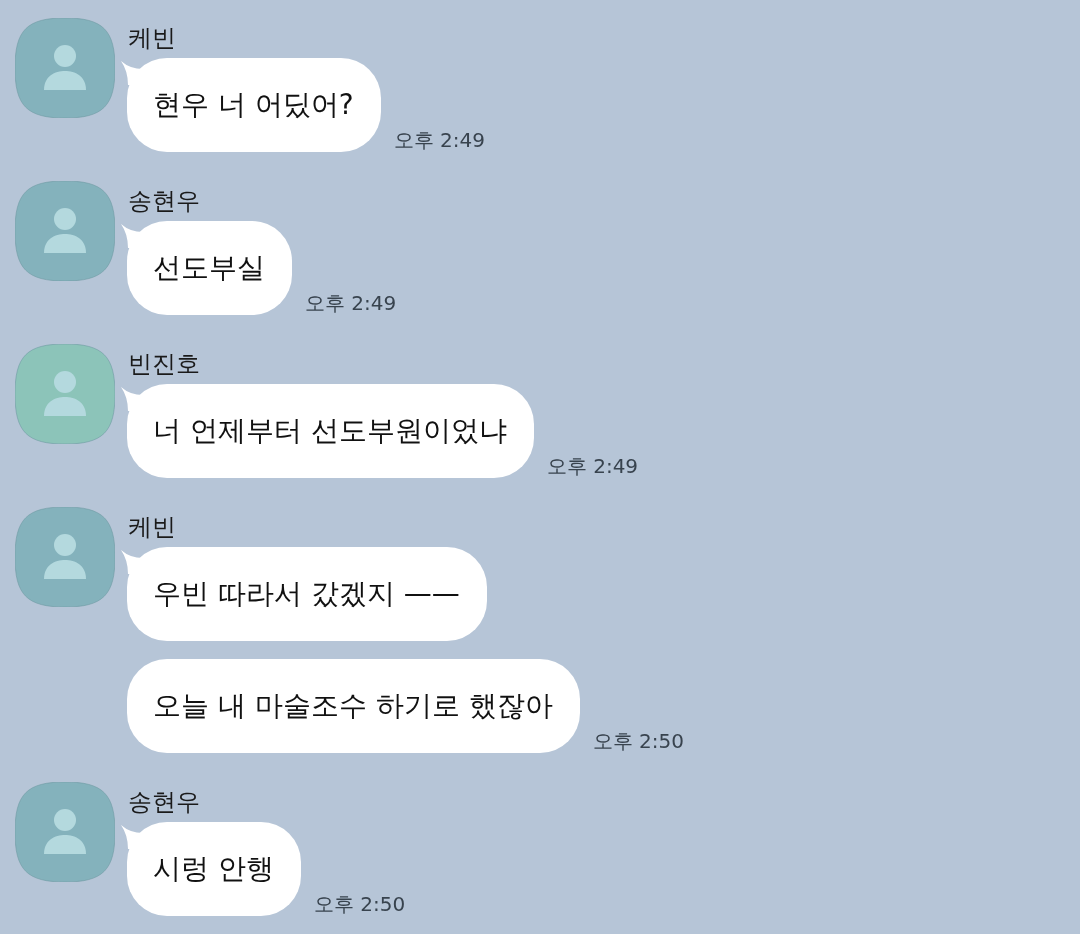 The image size is (1080, 934). What do you see at coordinates (214, 869) in the screenshot?
I see `message-bubble: 시렁 안행` at bounding box center [214, 869].